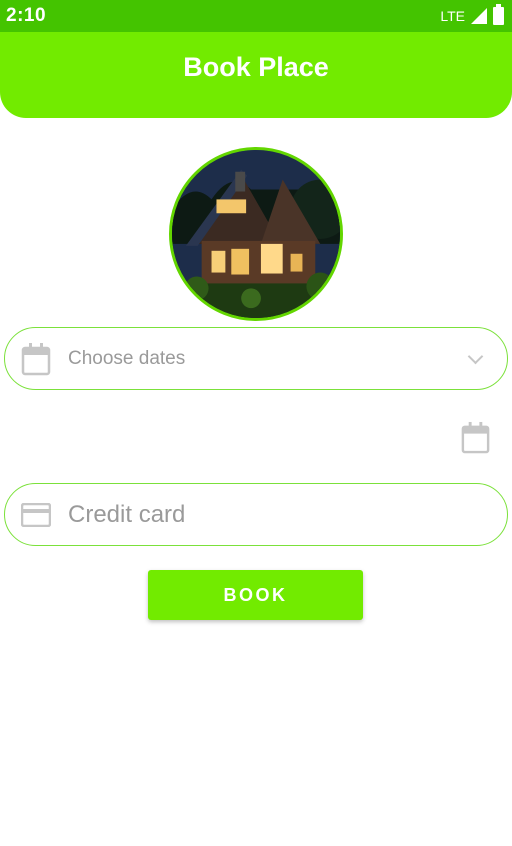  What do you see at coordinates (26, 15) in the screenshot?
I see `status-time: 2:10` at bounding box center [26, 15].